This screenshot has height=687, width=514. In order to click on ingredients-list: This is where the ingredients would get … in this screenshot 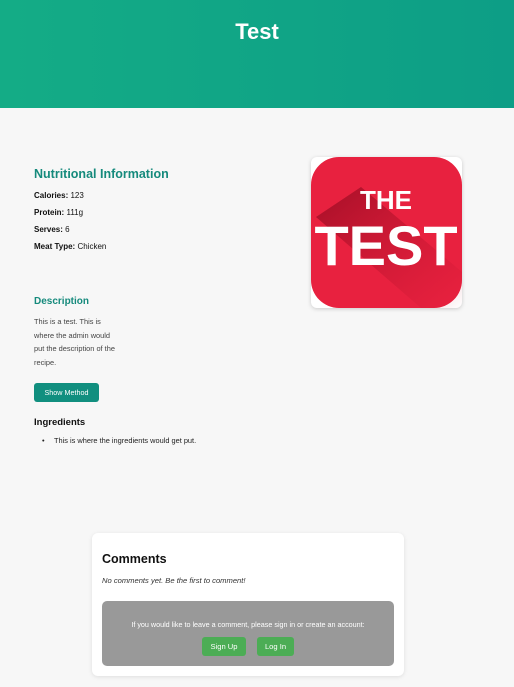, I will do `click(119, 440)`.